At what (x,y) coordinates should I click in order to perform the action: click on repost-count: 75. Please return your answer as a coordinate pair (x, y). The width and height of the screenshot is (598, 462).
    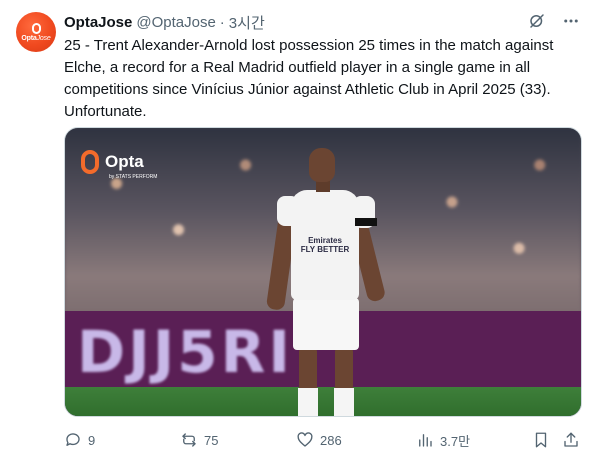
    Looking at the image, I should click on (211, 440).